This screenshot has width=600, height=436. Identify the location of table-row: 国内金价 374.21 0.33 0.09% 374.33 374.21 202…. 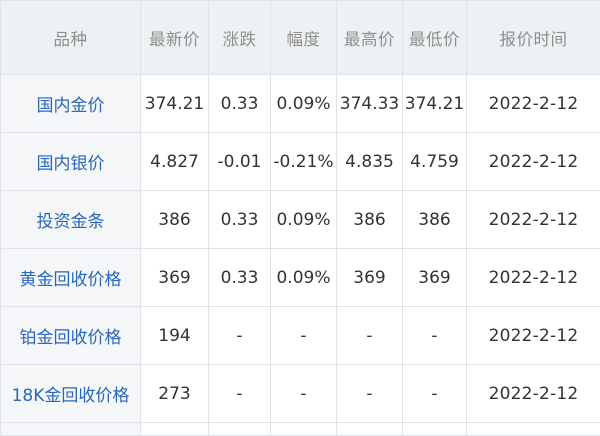
(300, 104).